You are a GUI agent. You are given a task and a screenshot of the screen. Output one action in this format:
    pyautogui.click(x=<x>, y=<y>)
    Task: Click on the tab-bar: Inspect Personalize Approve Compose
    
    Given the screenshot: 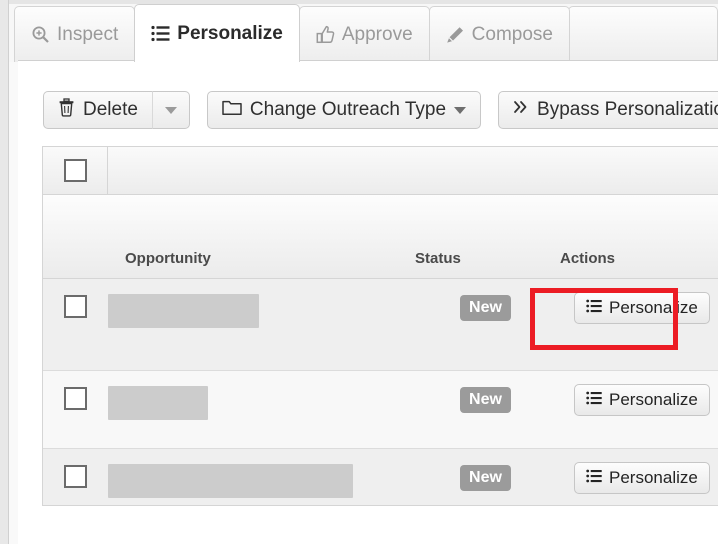 What is the action you would take?
    pyautogui.click(x=363, y=31)
    